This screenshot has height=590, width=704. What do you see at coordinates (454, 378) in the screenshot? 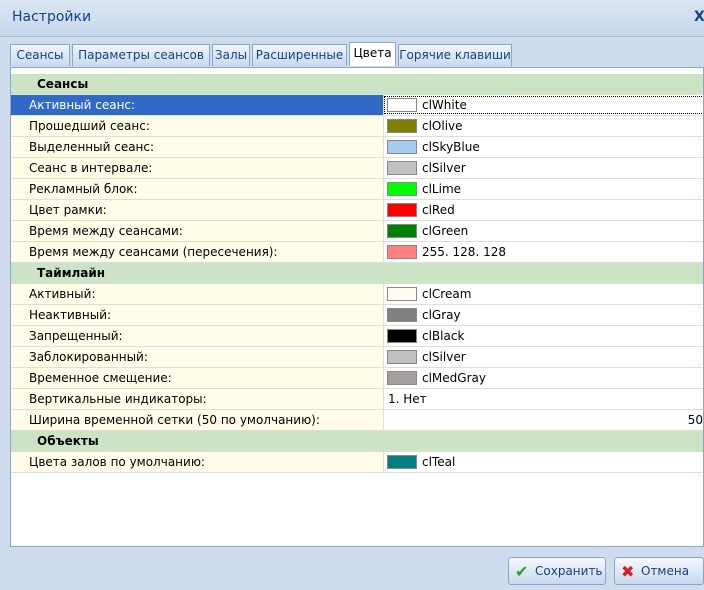
I see `color-name: clMedGray` at bounding box center [454, 378].